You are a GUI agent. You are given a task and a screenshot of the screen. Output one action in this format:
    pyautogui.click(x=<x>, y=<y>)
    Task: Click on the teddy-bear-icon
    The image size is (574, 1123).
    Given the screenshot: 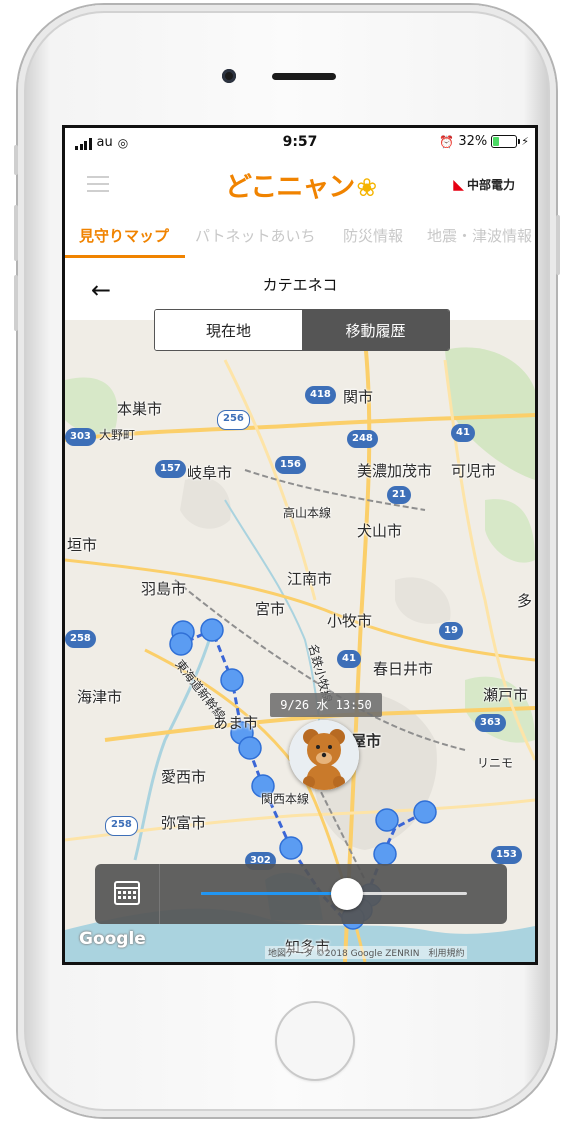 What is the action you would take?
    pyautogui.click(x=324, y=755)
    